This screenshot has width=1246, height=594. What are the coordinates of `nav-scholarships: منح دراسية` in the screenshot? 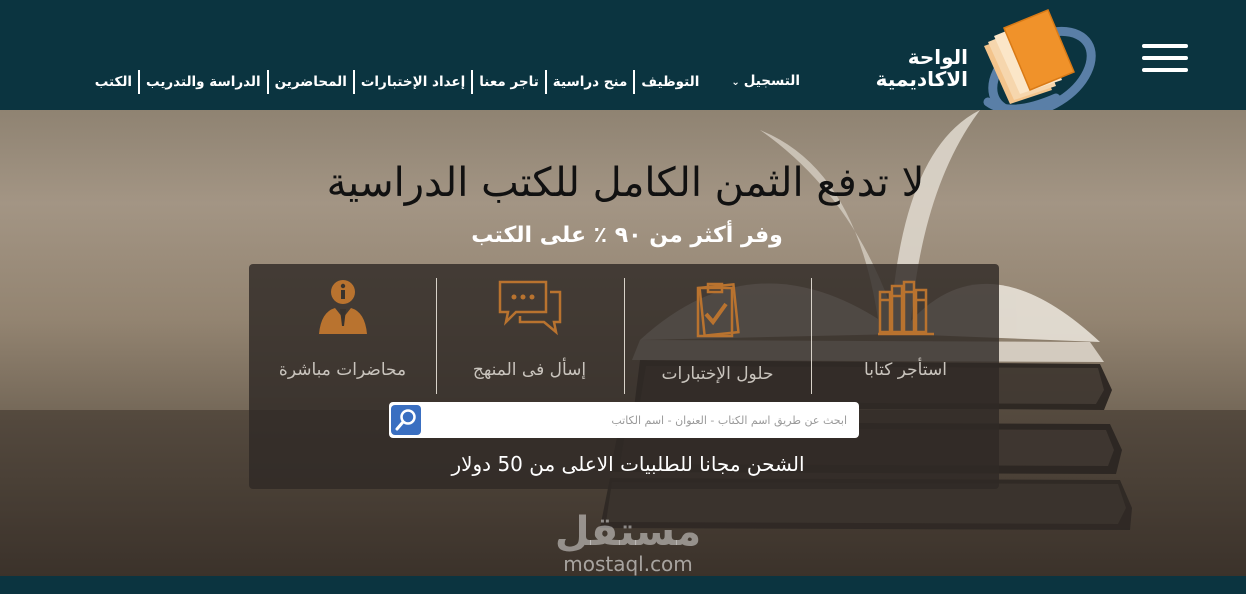 It's located at (590, 82).